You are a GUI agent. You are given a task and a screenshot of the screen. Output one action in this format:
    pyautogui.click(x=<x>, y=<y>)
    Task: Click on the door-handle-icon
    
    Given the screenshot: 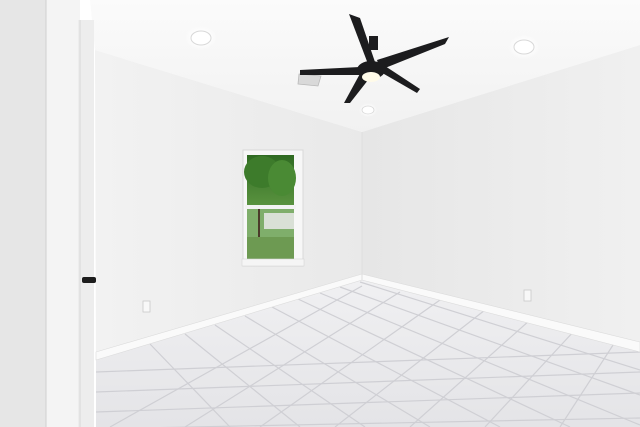 What is the action you would take?
    pyautogui.click(x=89, y=280)
    